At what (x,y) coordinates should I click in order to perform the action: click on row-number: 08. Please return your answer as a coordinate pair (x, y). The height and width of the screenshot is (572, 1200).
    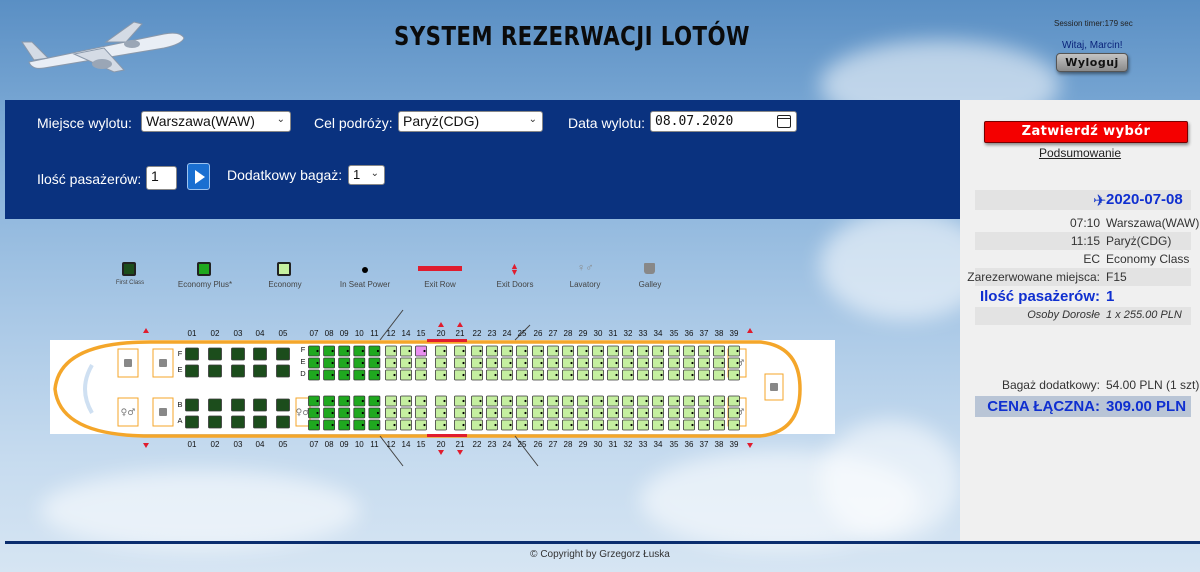
    Looking at the image, I should click on (329, 444).